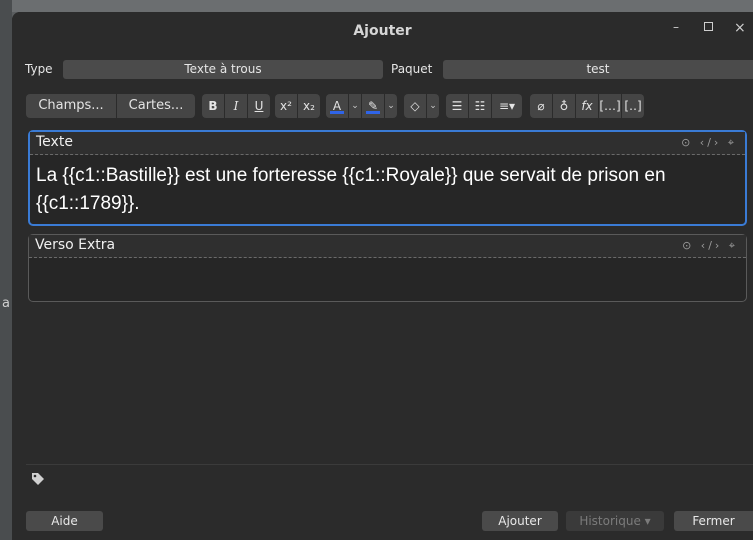 This screenshot has width=753, height=540. I want to click on field-header: Verso Extra ⊙ ‹/› ⌖, so click(387, 246).